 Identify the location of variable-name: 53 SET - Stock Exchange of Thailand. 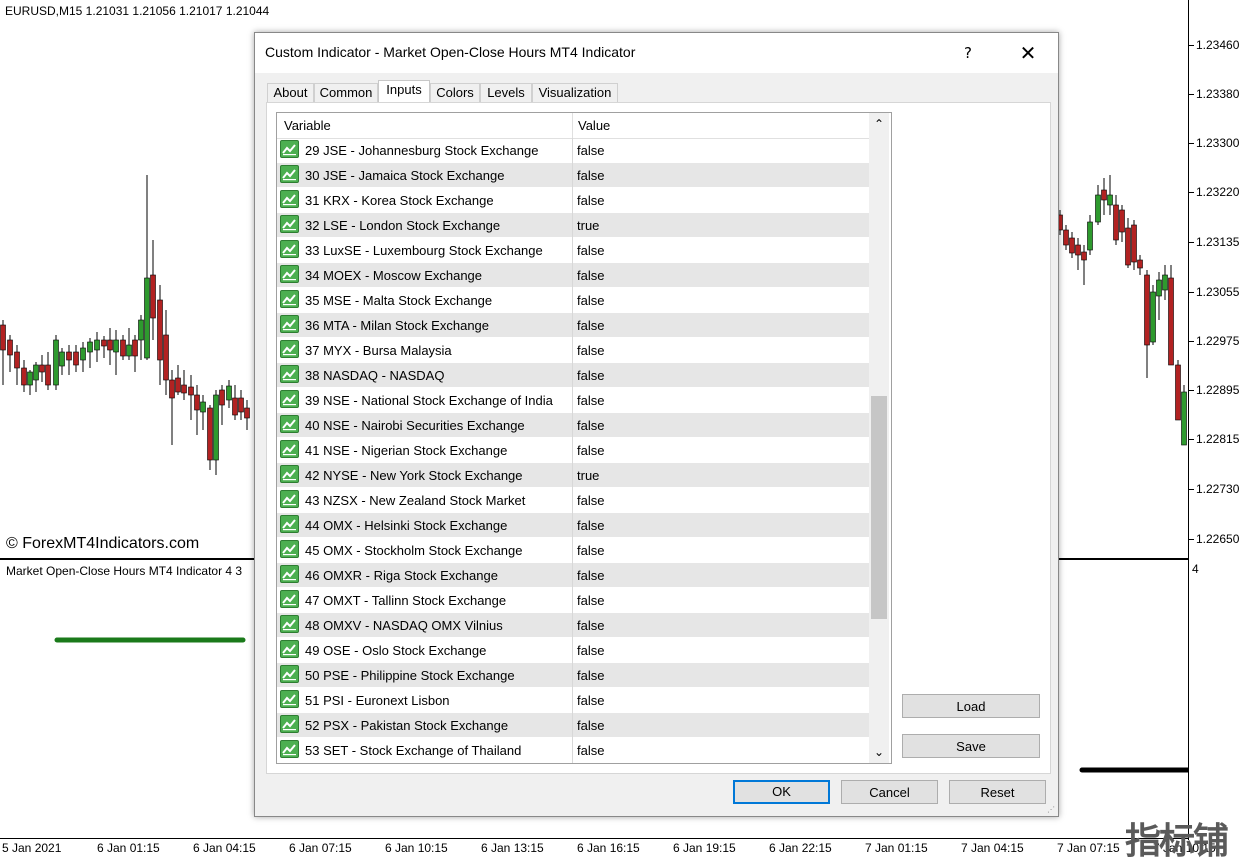
(413, 750).